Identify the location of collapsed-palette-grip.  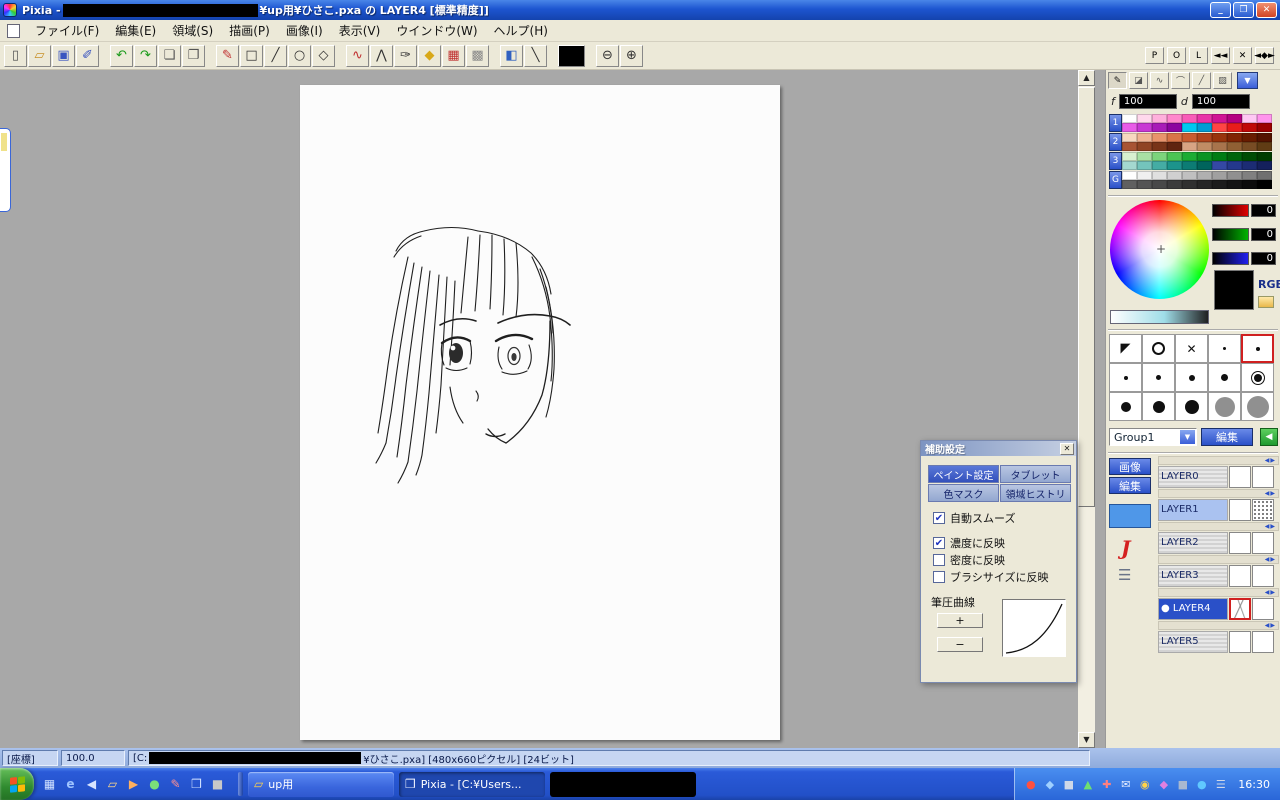
(5, 170).